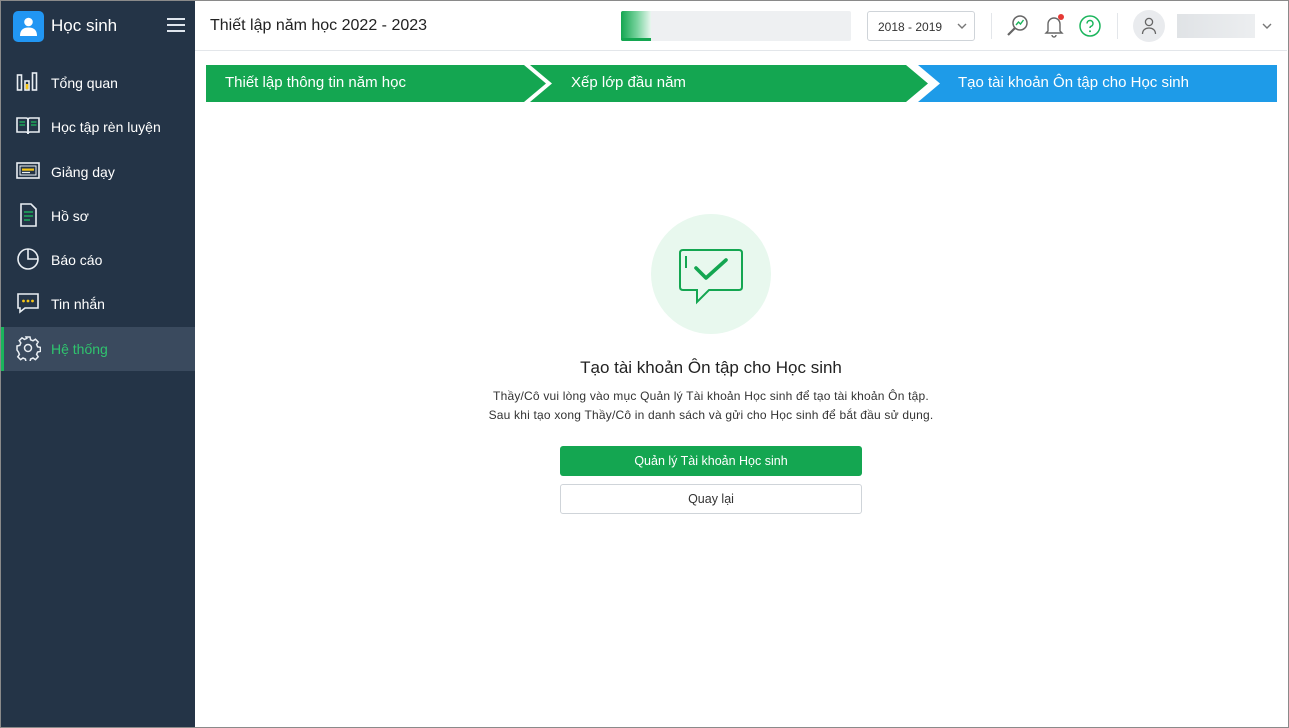  What do you see at coordinates (28, 259) in the screenshot?
I see `pie-chart-icon` at bounding box center [28, 259].